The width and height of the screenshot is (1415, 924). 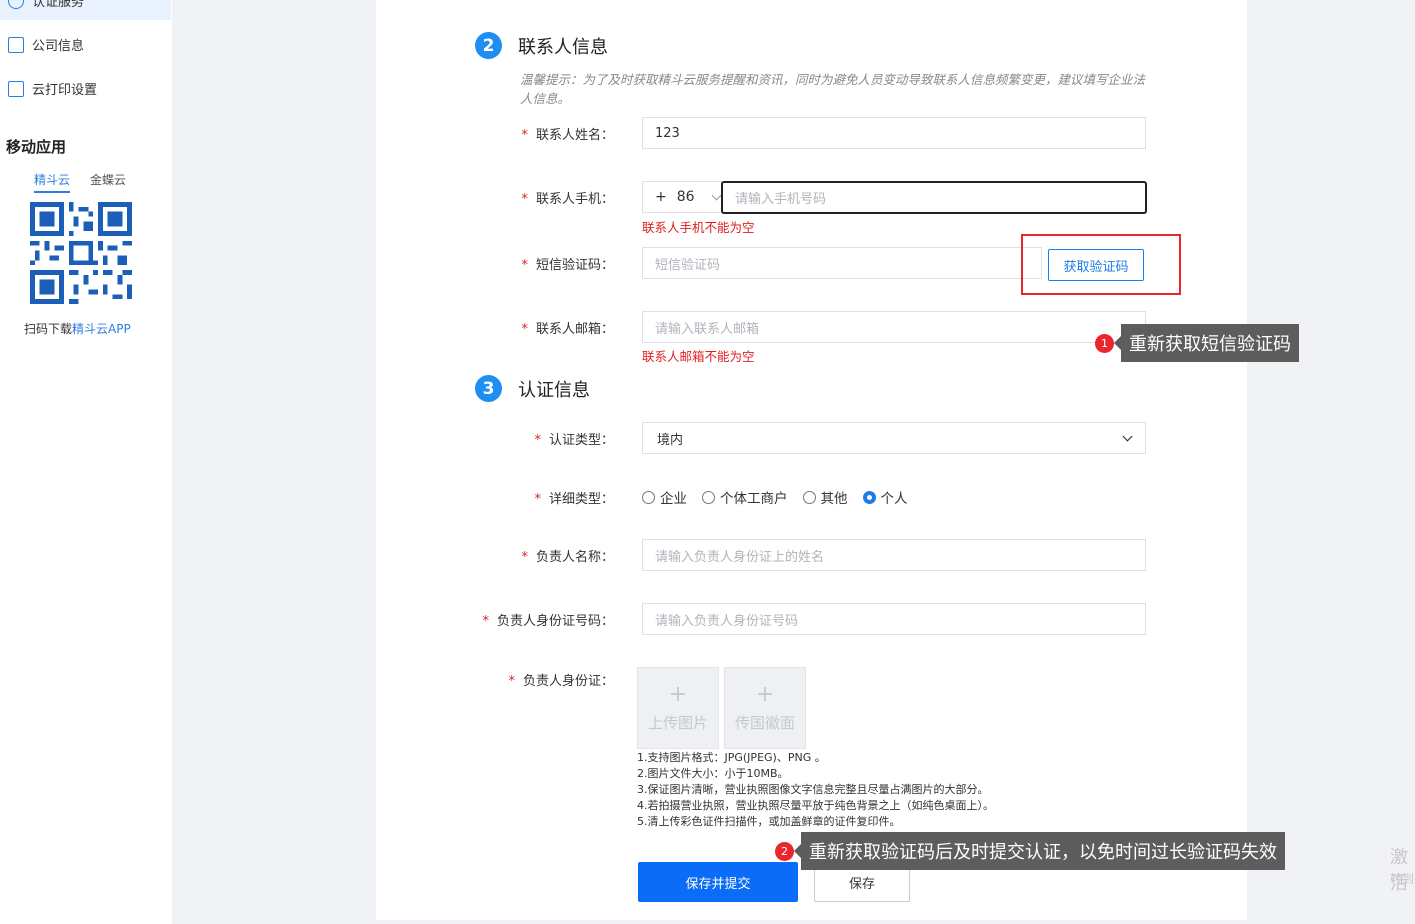 I want to click on callout-2: 2 重新获取验证码后及时提交认证，以免时间过长验证码失效, so click(x=1030, y=851).